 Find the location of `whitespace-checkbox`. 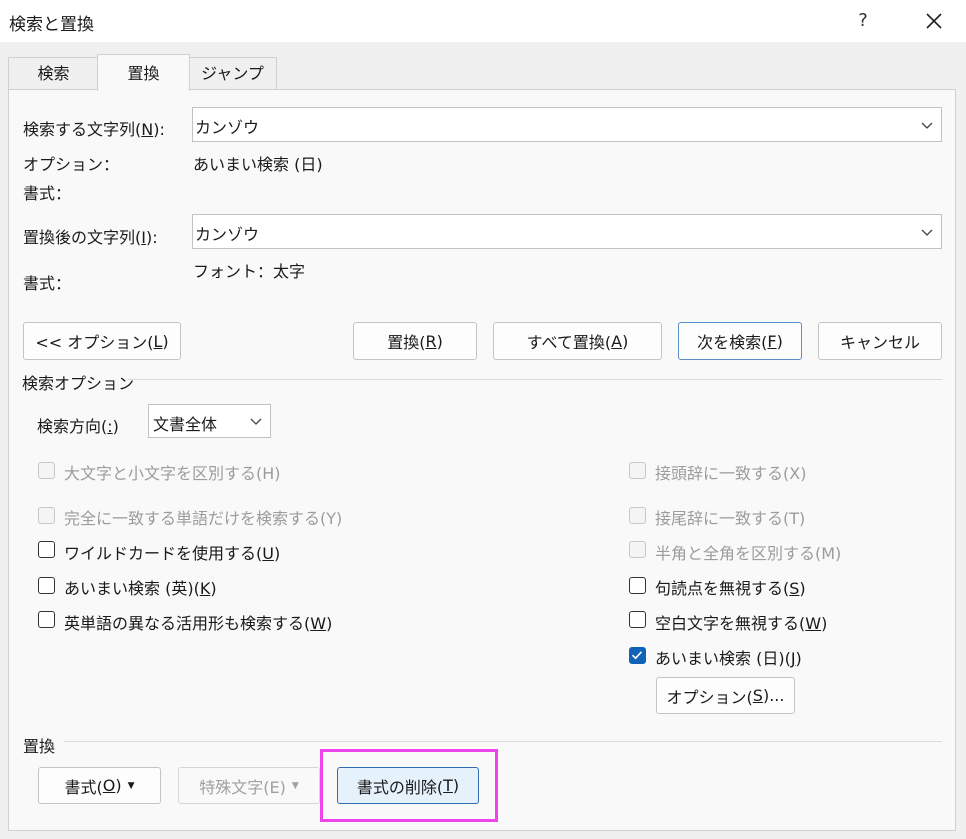

whitespace-checkbox is located at coordinates (637, 619).